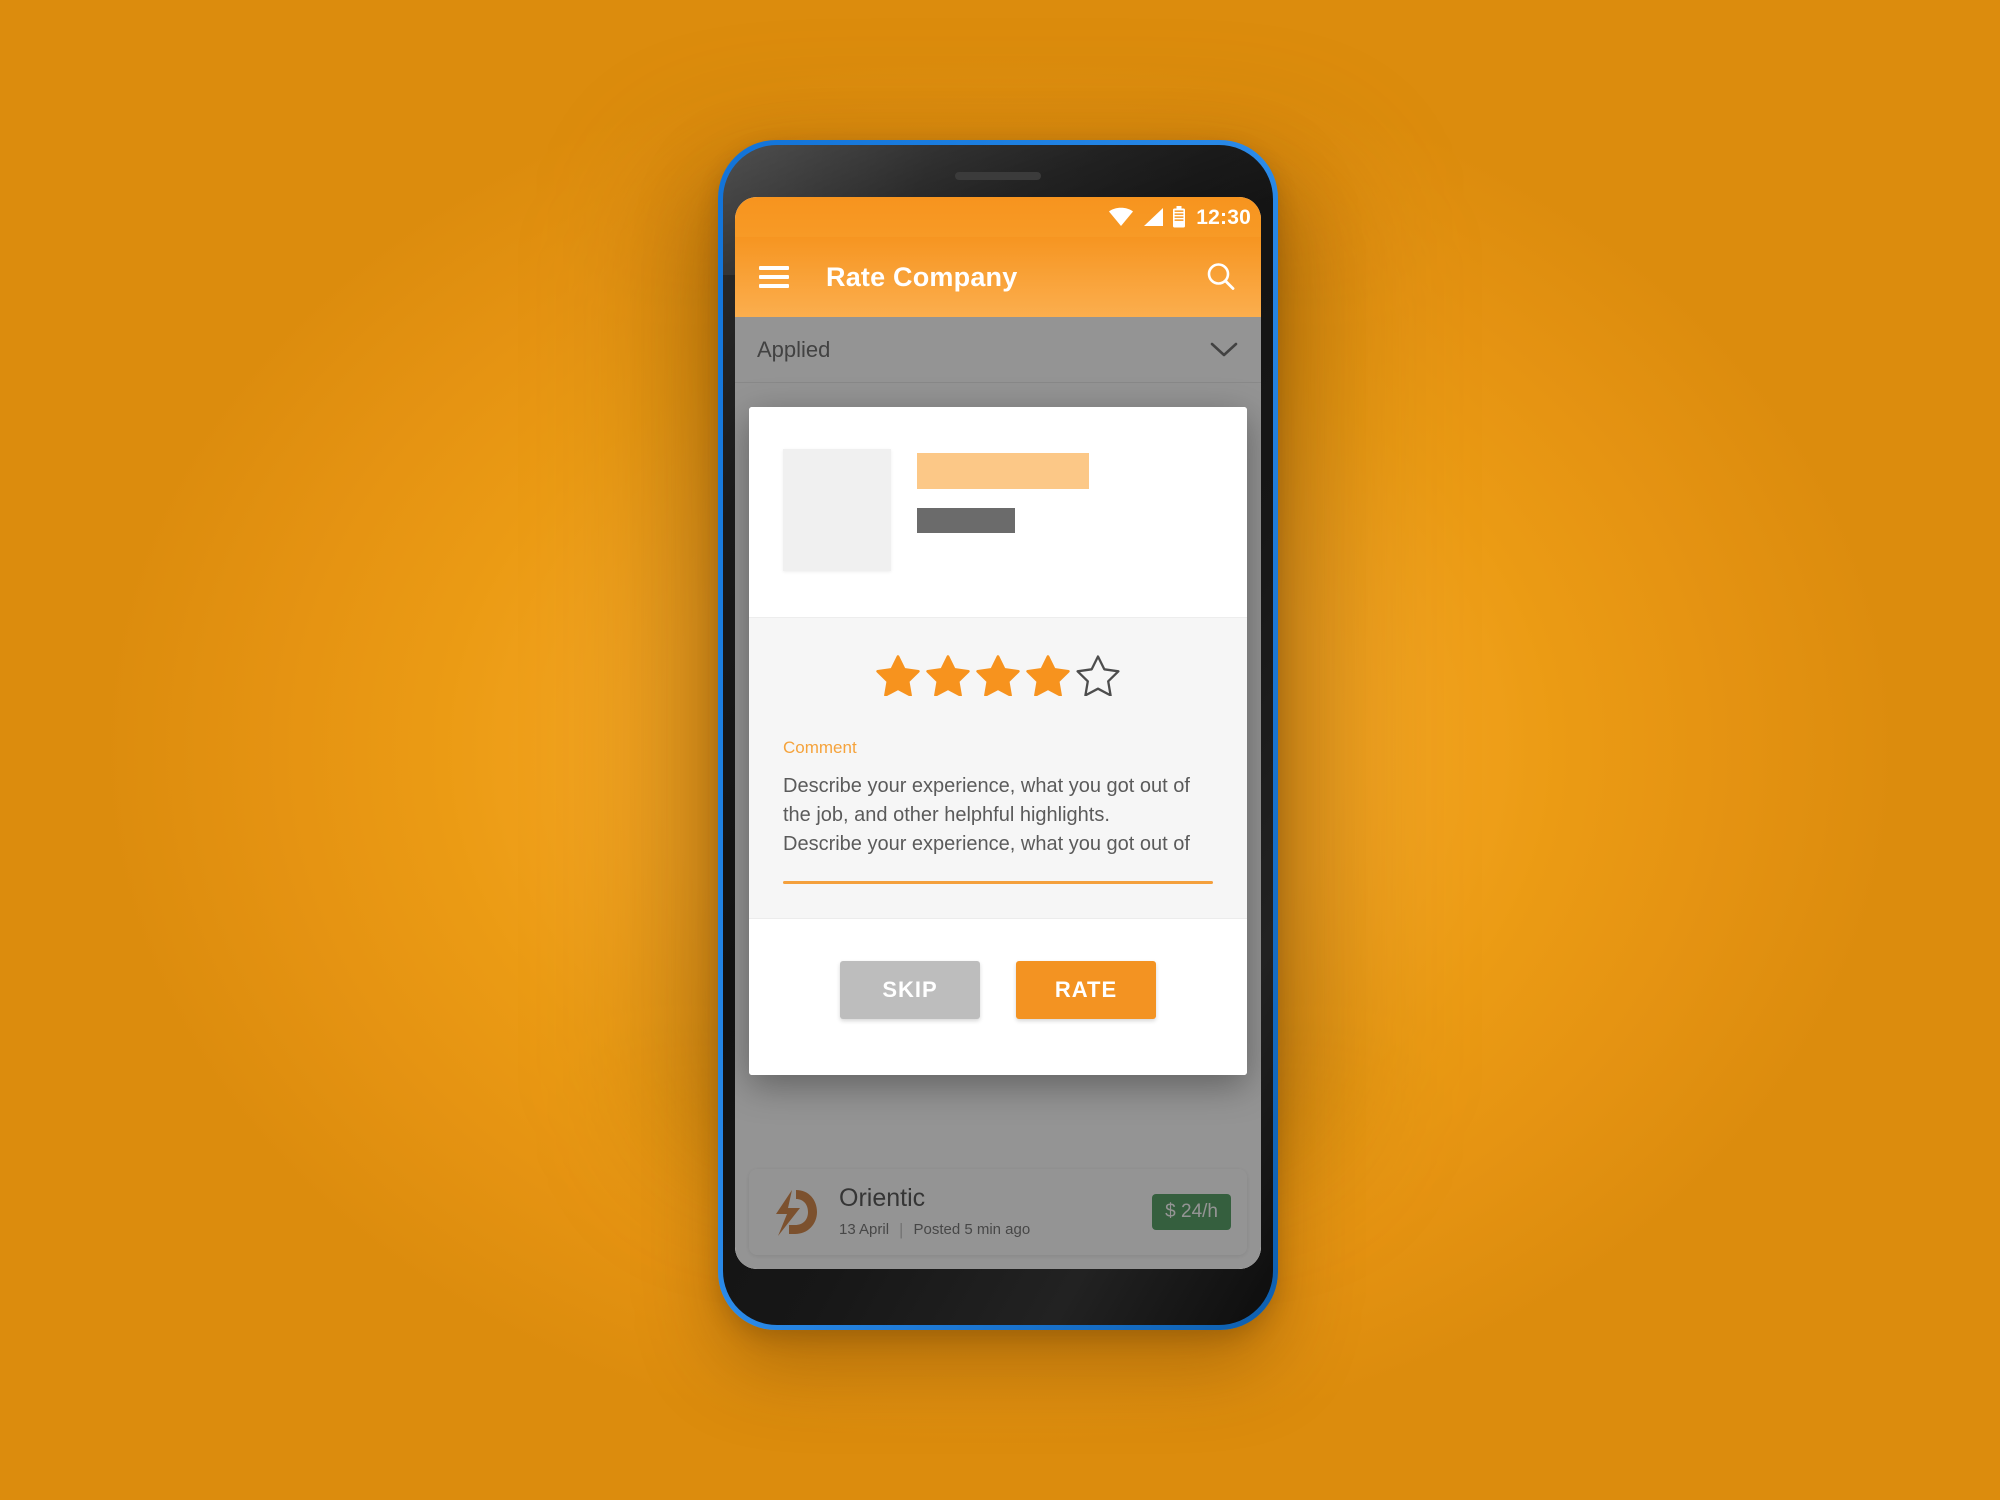 This screenshot has width=2000, height=1500. What do you see at coordinates (998, 217) in the screenshot?
I see `status-bar: 12:30` at bounding box center [998, 217].